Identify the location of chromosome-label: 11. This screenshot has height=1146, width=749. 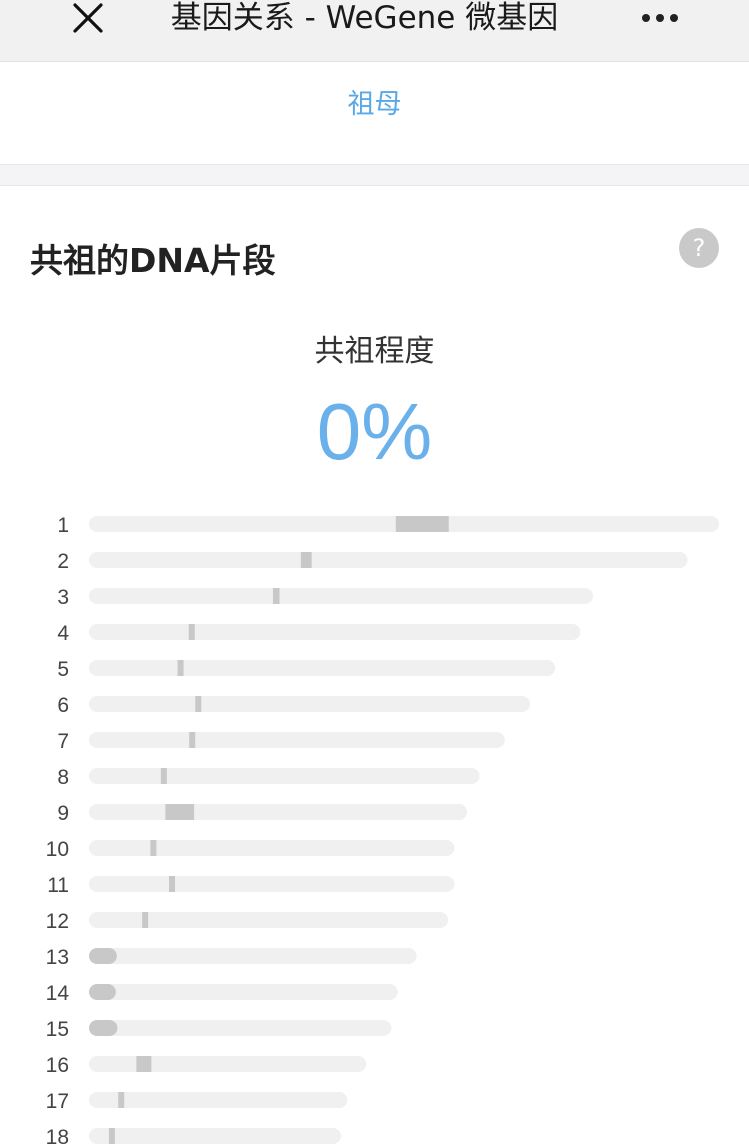
(58, 885).